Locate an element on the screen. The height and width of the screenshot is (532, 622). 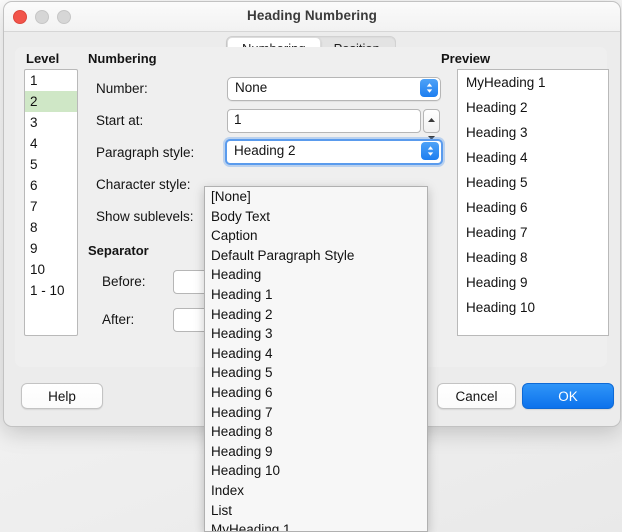
preview-section-title: Preview is located at coordinates (466, 58).